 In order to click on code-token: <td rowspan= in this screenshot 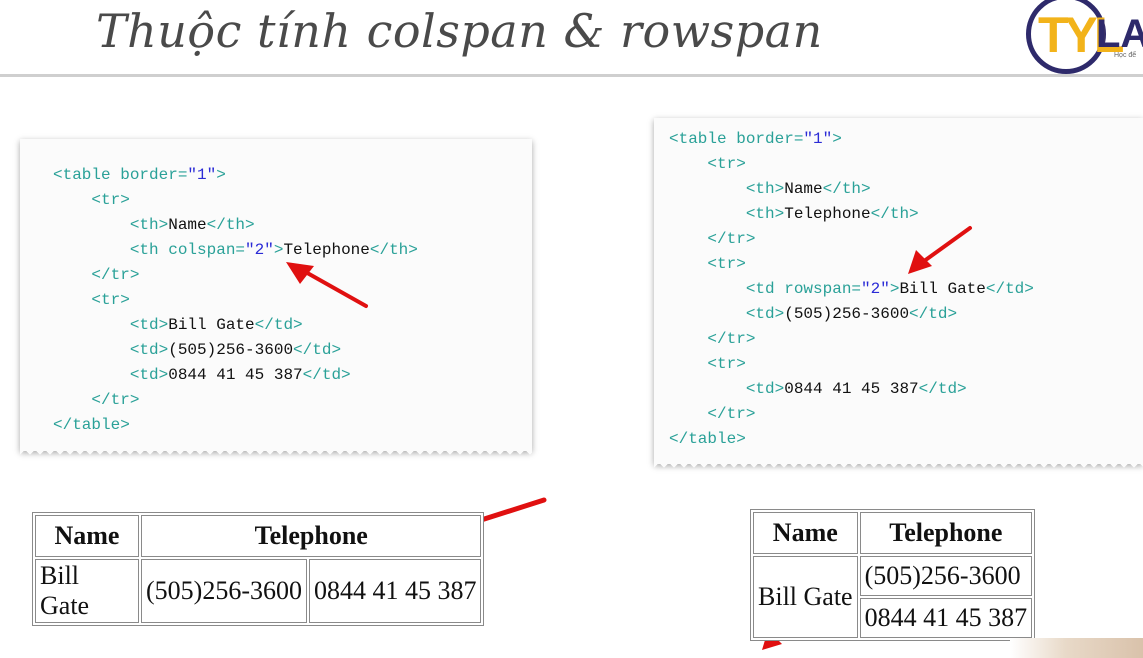, I will do `click(803, 289)`.